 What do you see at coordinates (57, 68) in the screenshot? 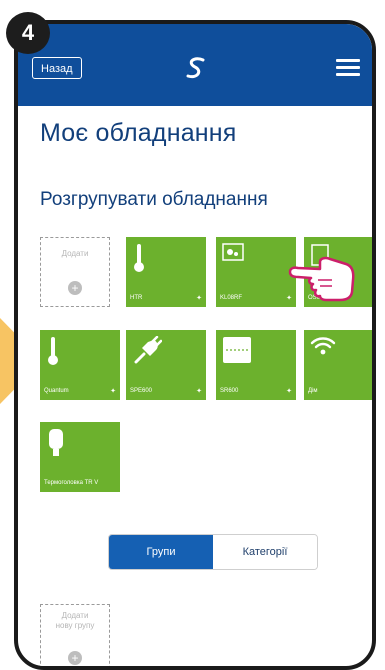
I see `back-button: Назад` at bounding box center [57, 68].